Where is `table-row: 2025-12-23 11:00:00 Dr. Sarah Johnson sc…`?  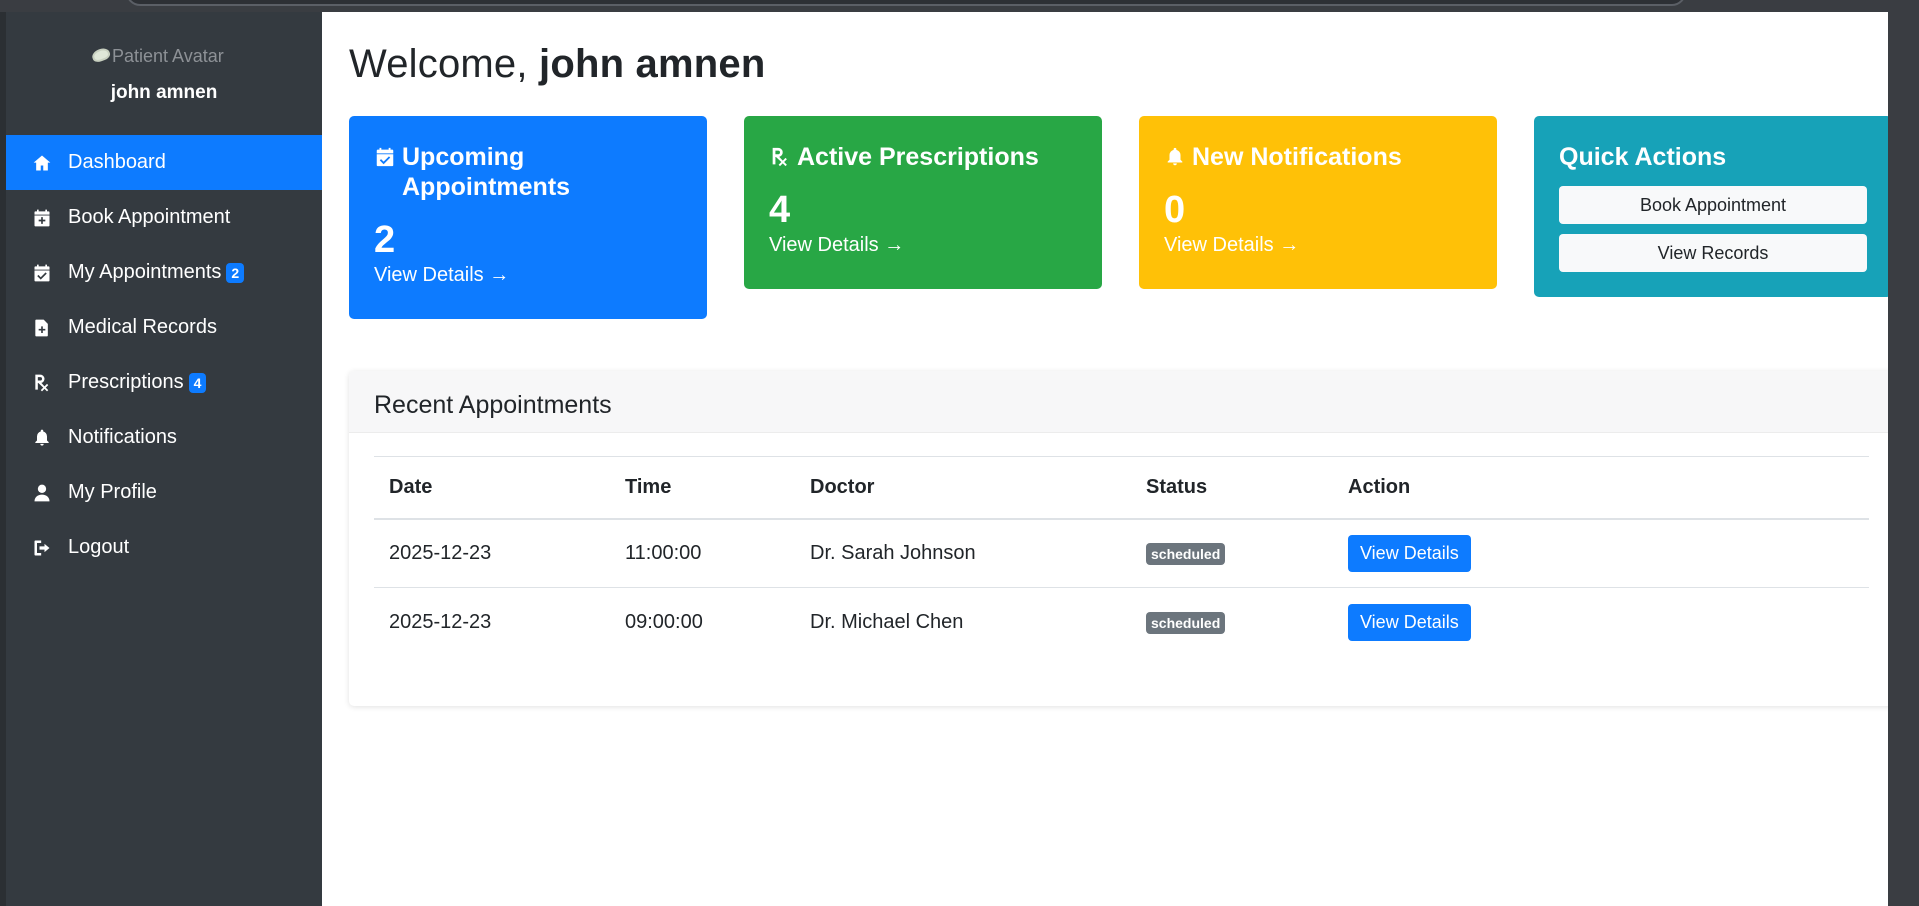 table-row: 2025-12-23 11:00:00 Dr. Sarah Johnson sc… is located at coordinates (1121, 553).